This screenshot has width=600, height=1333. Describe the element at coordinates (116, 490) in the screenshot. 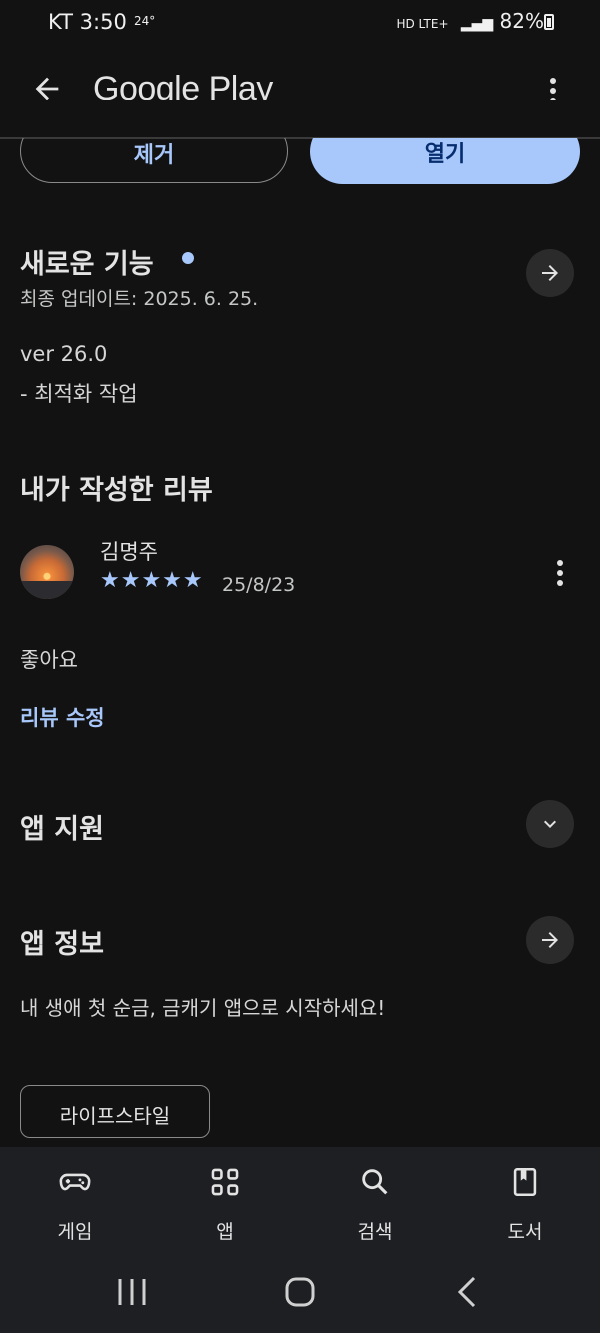

I see `my-review-title: 내가 작성한 리뷰` at that location.